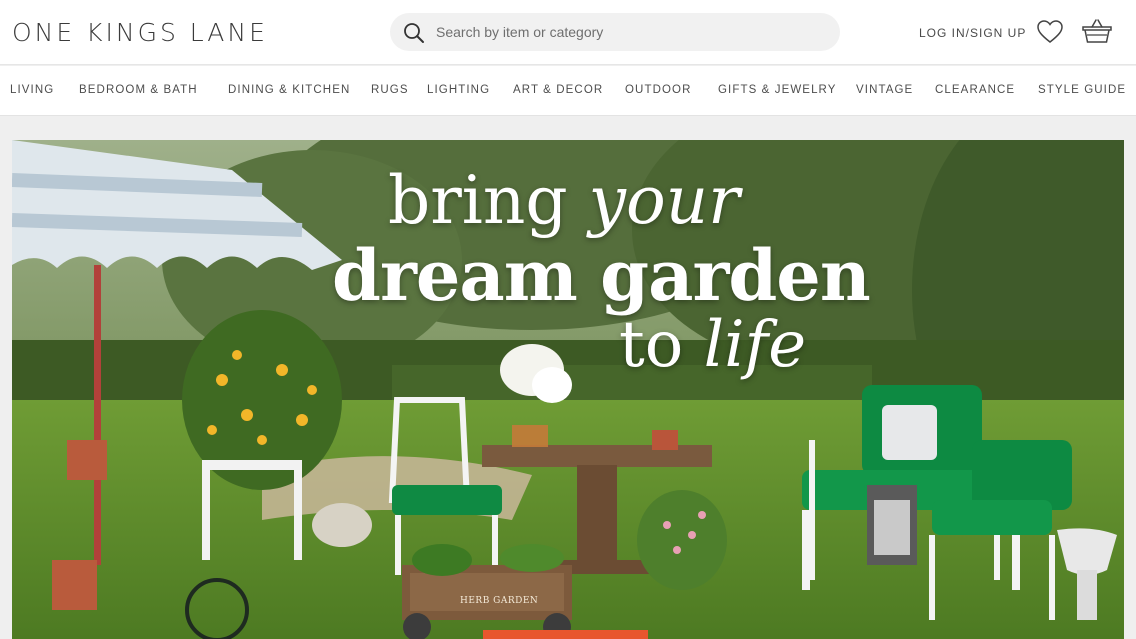 The image size is (1136, 639). I want to click on nav-item-rugs: RUGS, so click(390, 90).